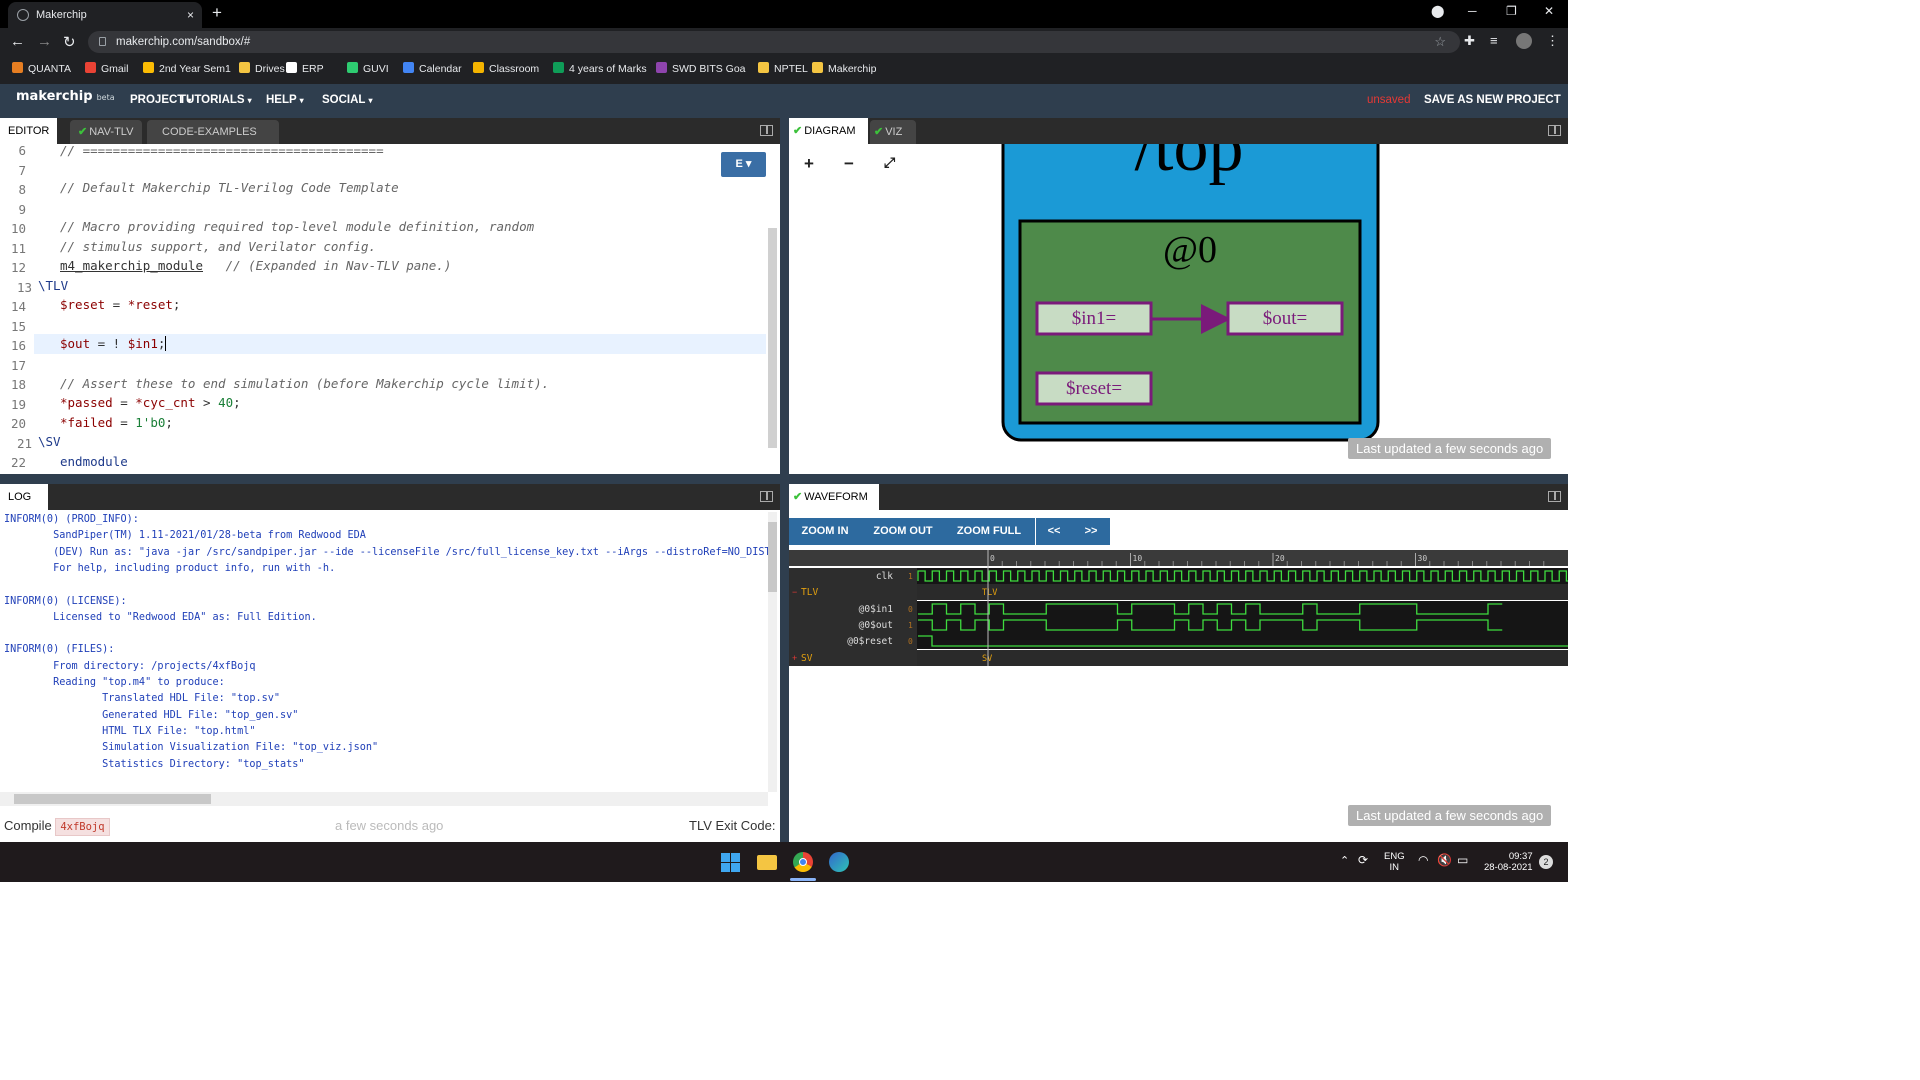 This screenshot has width=1920, height=1080. What do you see at coordinates (1462, 860) in the screenshot?
I see `battery-icon: ▭` at bounding box center [1462, 860].